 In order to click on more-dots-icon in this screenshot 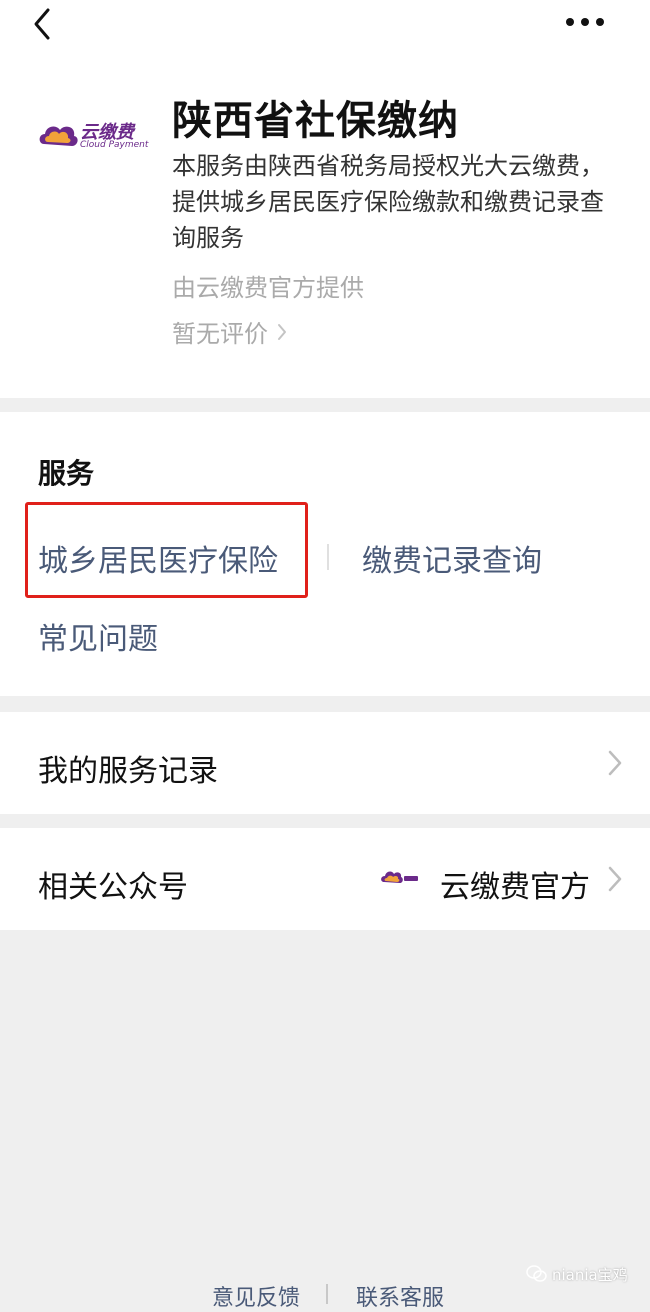, I will do `click(585, 22)`.